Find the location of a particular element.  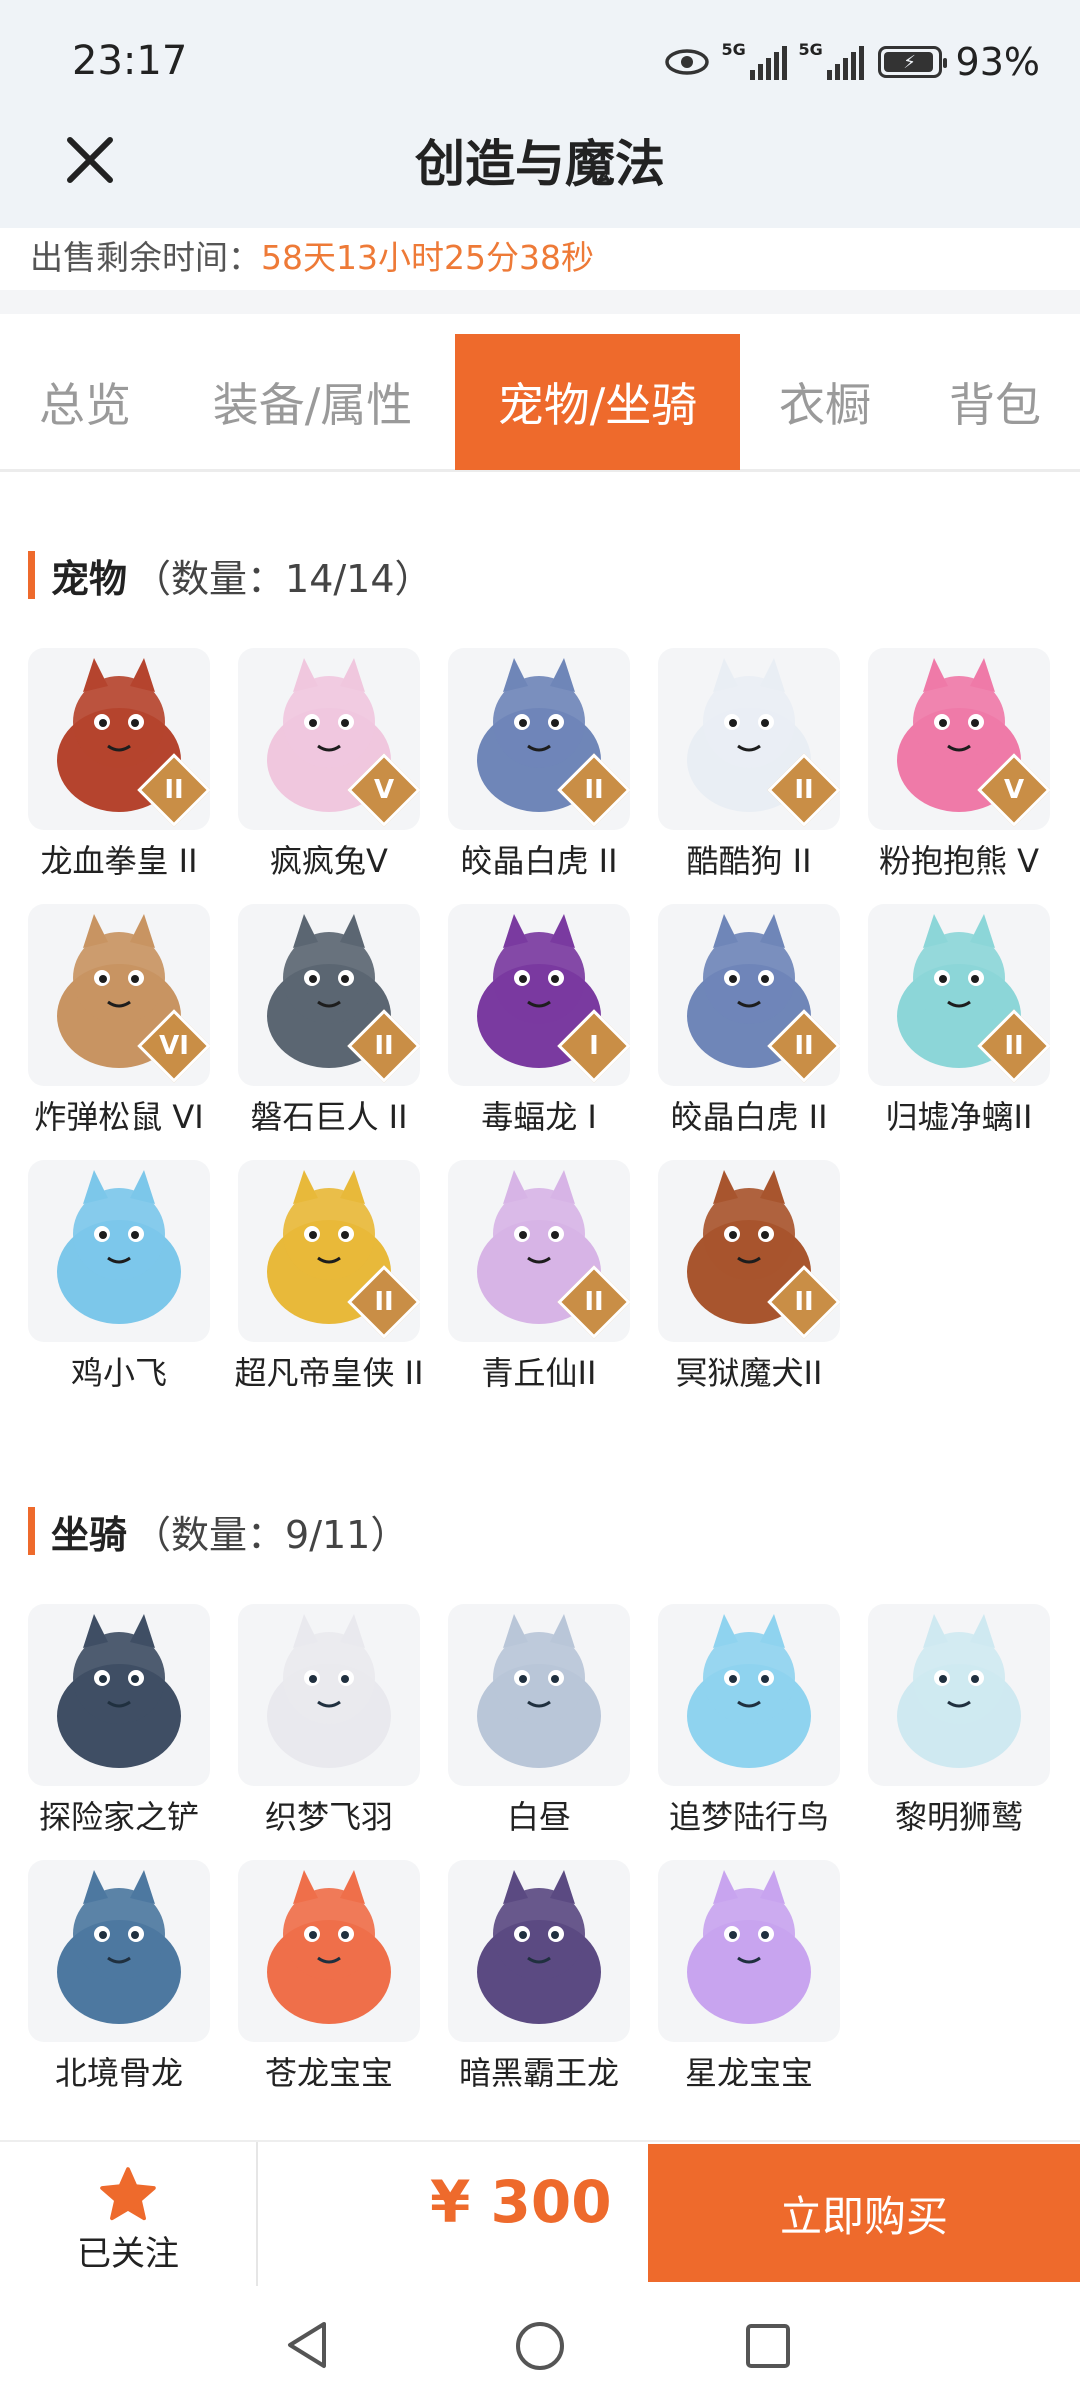

battery-icon: ⚡ is located at coordinates (912, 62).